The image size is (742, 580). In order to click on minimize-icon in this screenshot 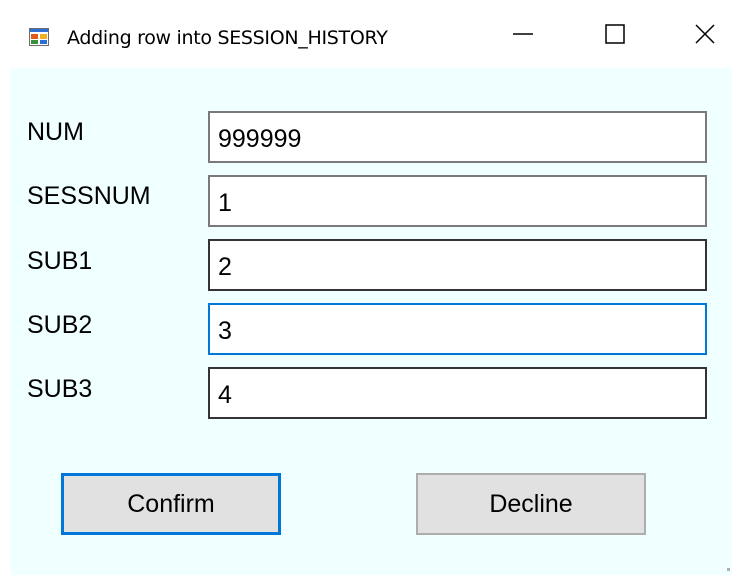, I will do `click(523, 36)`.